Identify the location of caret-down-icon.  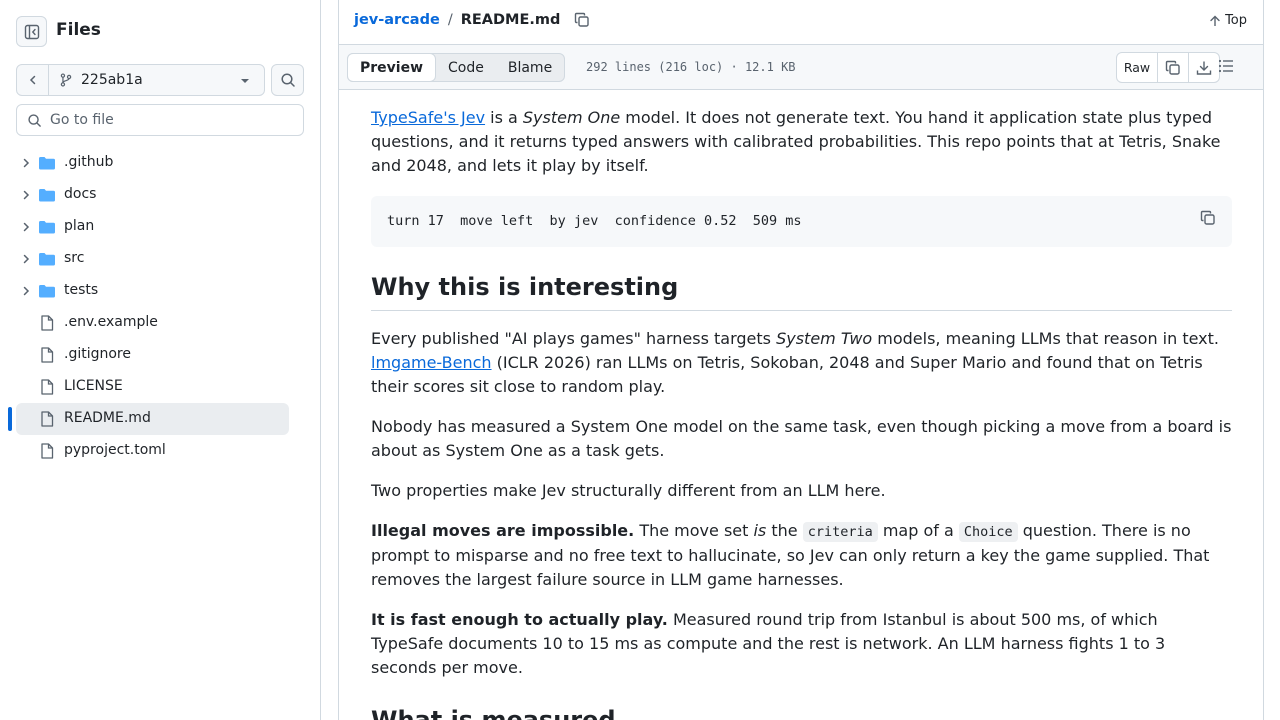
(245, 81).